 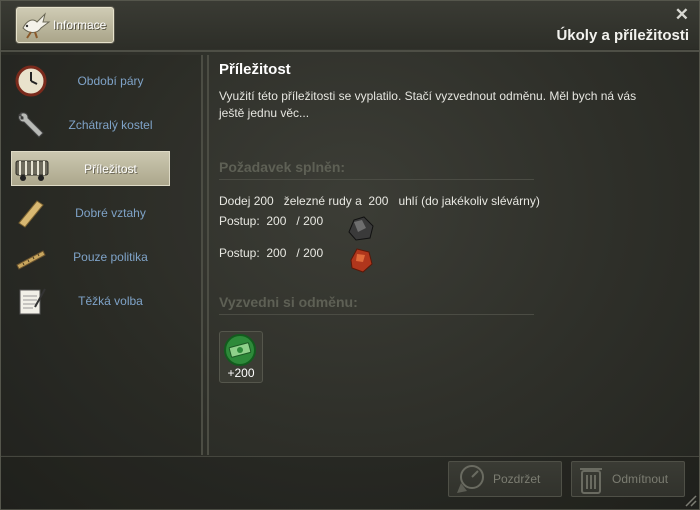 I want to click on window-title: Úkoly a příležitosti, so click(x=622, y=35).